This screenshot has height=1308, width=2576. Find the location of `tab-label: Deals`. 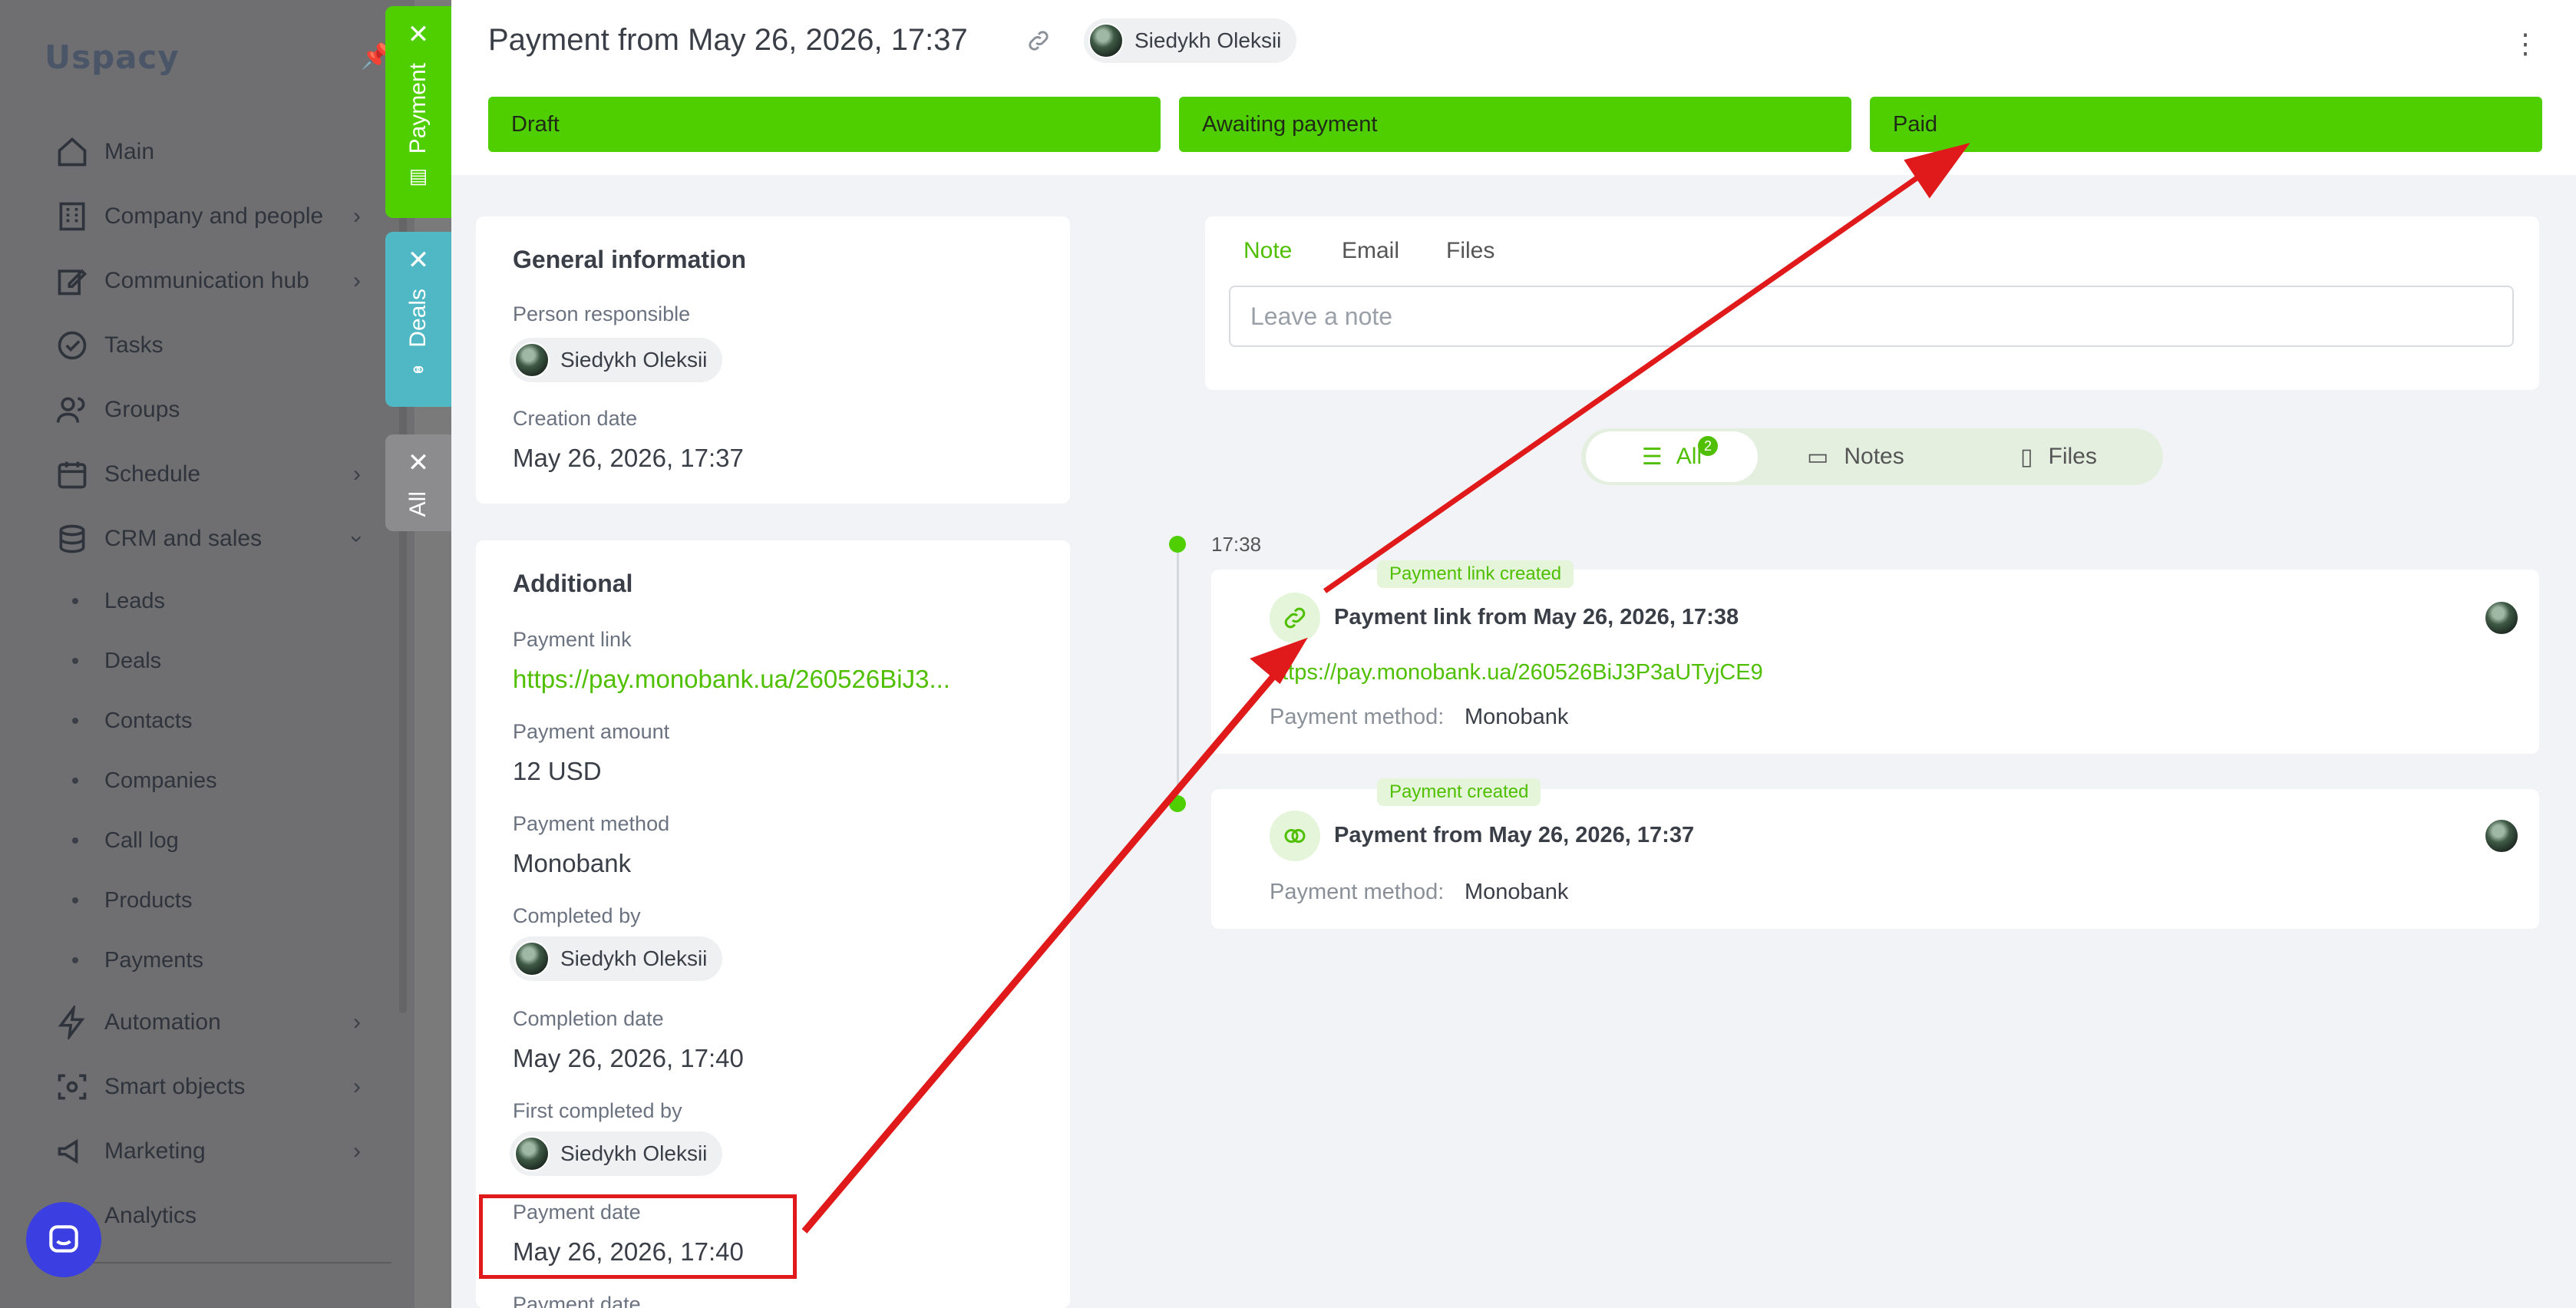

tab-label: Deals is located at coordinates (418, 318).